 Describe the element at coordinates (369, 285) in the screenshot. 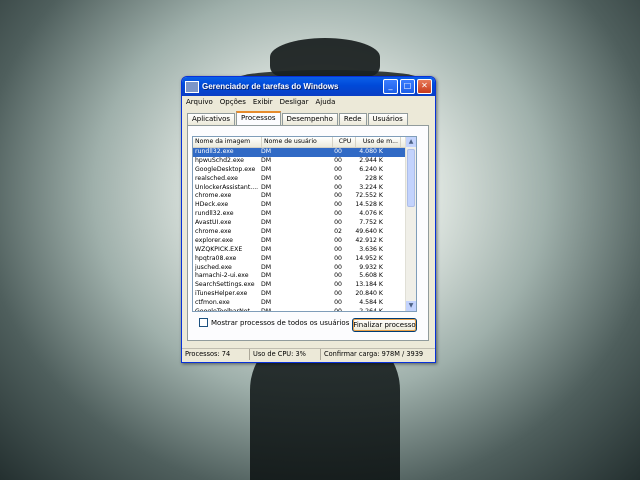

I see `cell-memory: 13.184 K` at that location.